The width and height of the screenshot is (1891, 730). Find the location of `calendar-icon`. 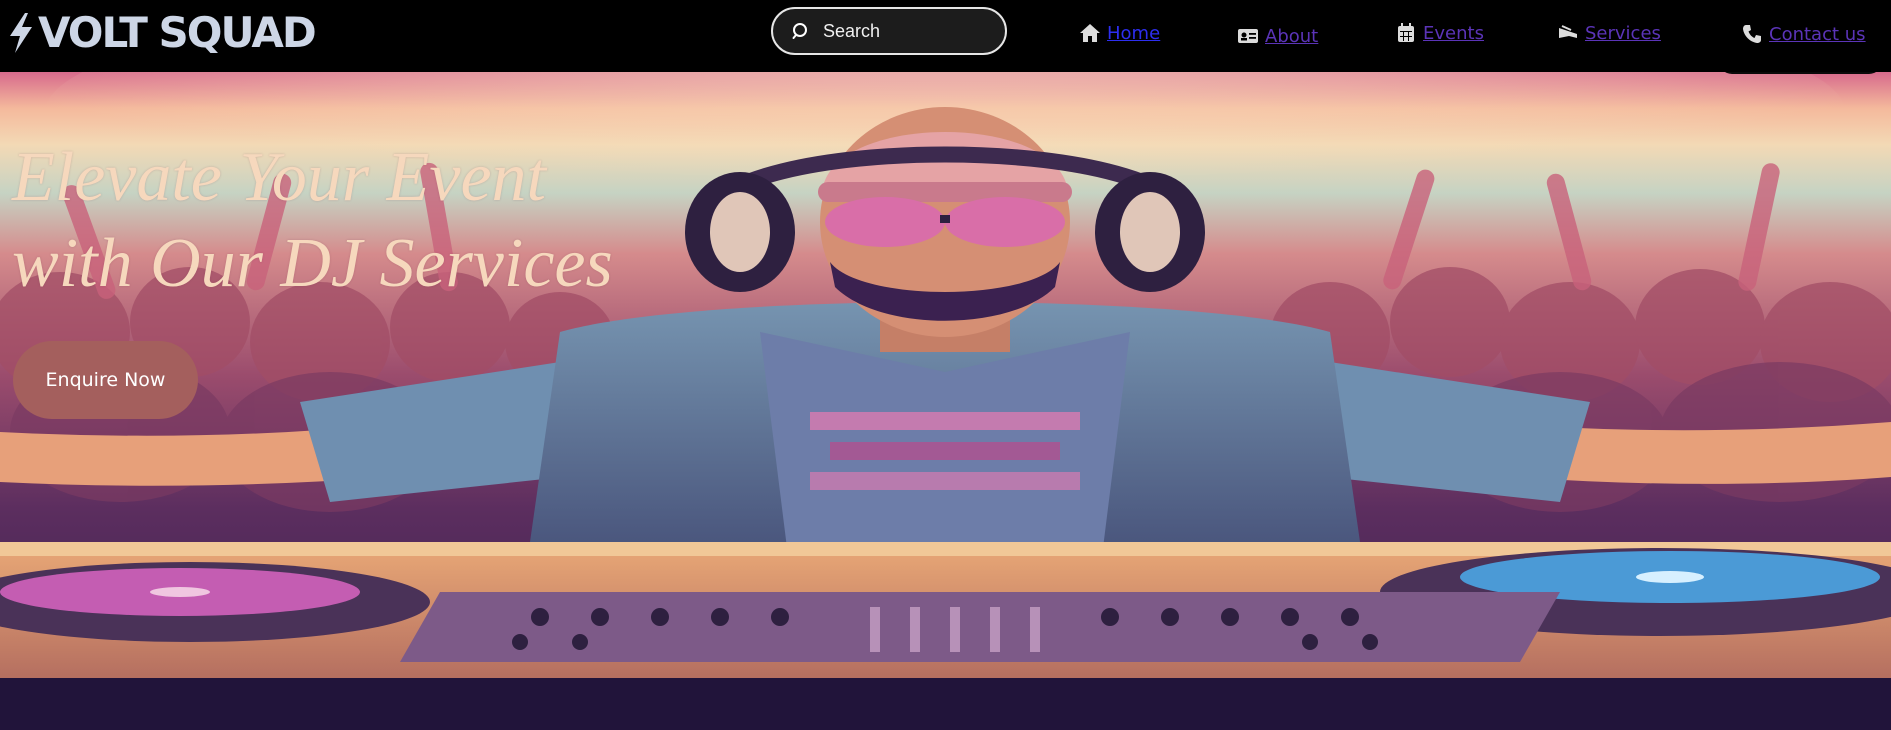

calendar-icon is located at coordinates (1406, 33).